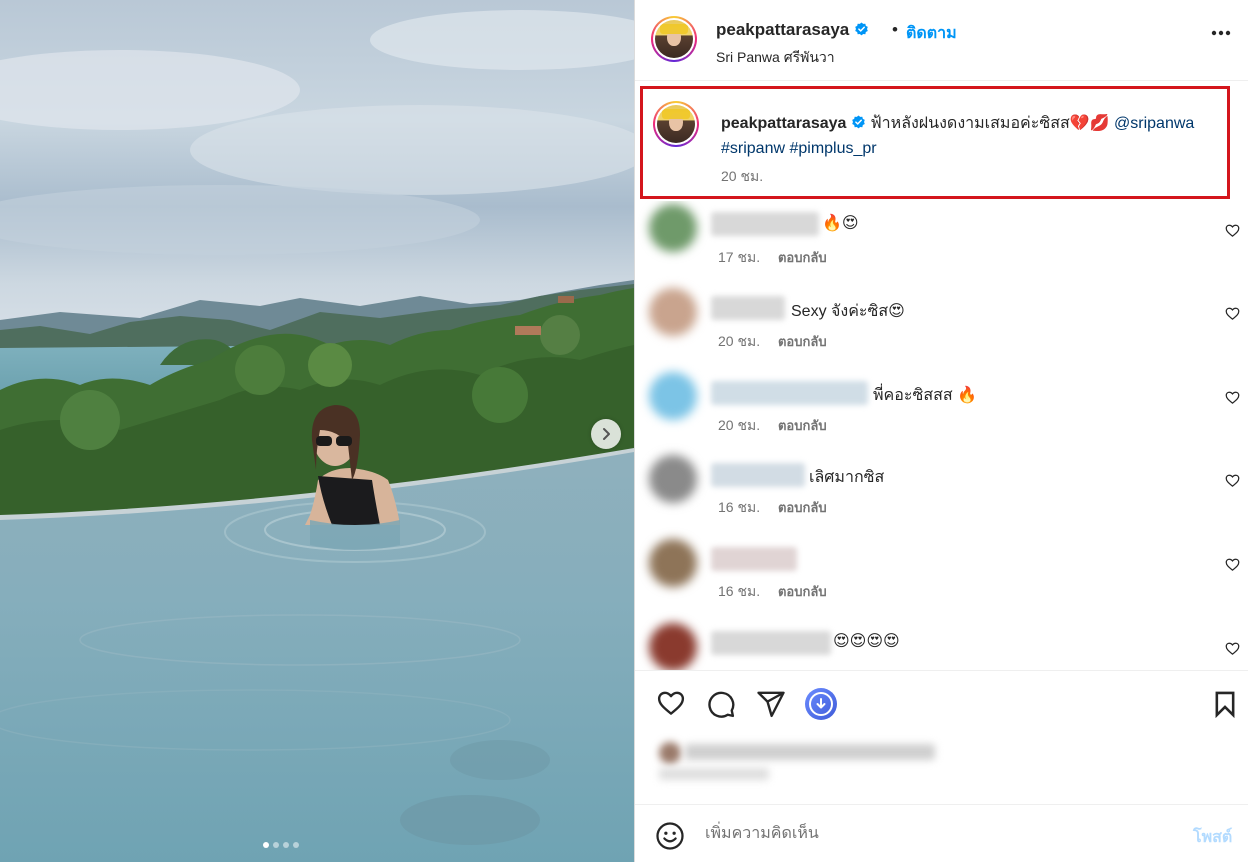  What do you see at coordinates (941, 644) in the screenshot?
I see `comment-item: 😍😍😍😍` at bounding box center [941, 644].